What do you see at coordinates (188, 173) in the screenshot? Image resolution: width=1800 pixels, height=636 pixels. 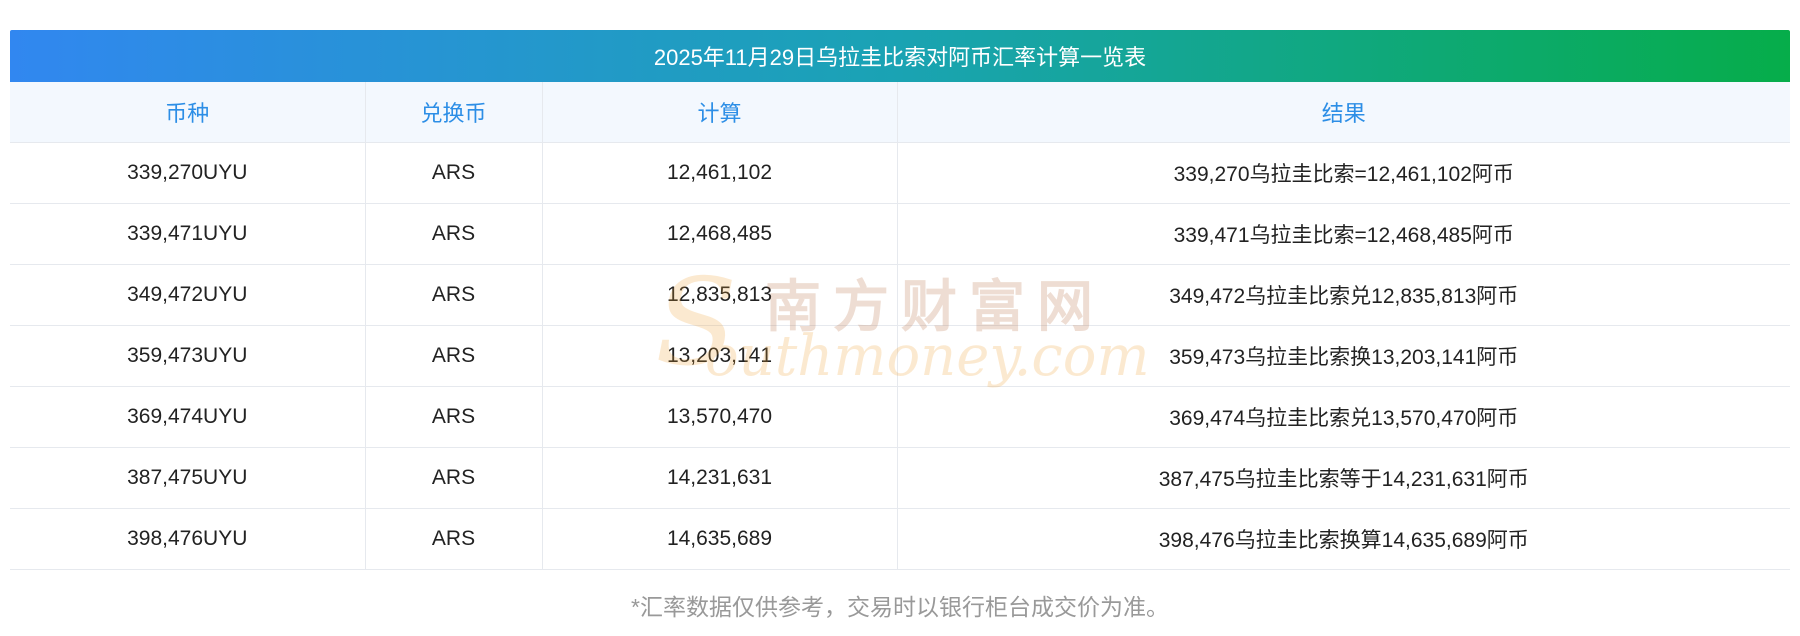 I see `cell-currency: 339,270UYU` at bounding box center [188, 173].